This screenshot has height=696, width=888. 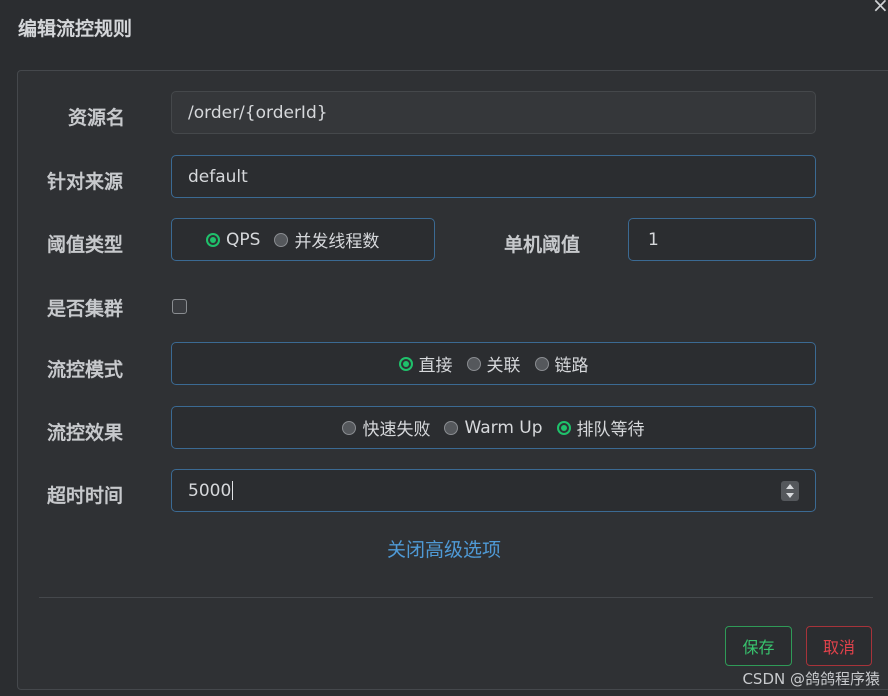 I want to click on flow-mode-group: 直接 关联 链路, so click(x=493, y=363).